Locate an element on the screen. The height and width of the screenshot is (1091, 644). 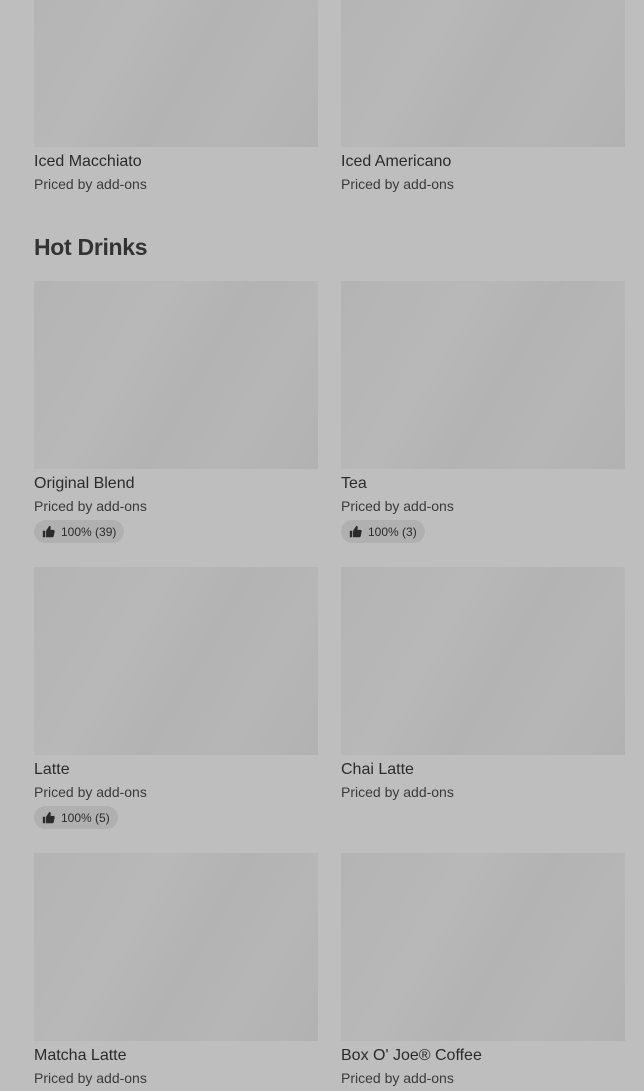
section-title-hot-drinks: Hot Drinks is located at coordinates (91, 247).